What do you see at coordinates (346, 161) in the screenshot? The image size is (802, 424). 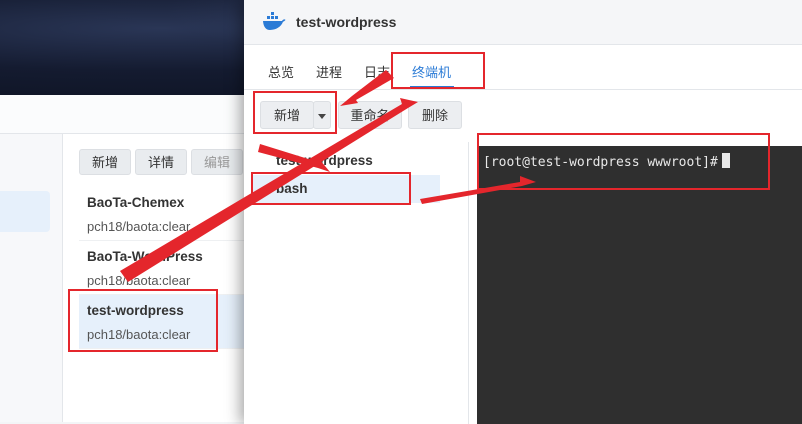 I see `session-item: test-wordpress` at bounding box center [346, 161].